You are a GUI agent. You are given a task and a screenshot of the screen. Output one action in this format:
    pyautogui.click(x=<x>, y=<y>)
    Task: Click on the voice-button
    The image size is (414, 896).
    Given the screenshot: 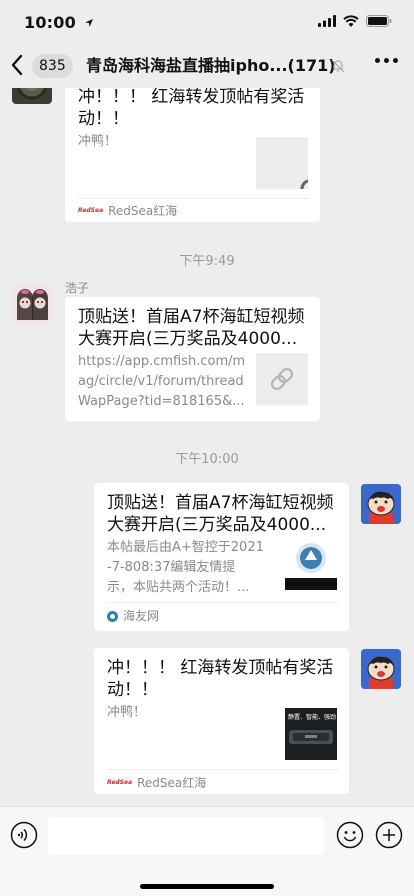 What is the action you would take?
    pyautogui.click(x=24, y=837)
    